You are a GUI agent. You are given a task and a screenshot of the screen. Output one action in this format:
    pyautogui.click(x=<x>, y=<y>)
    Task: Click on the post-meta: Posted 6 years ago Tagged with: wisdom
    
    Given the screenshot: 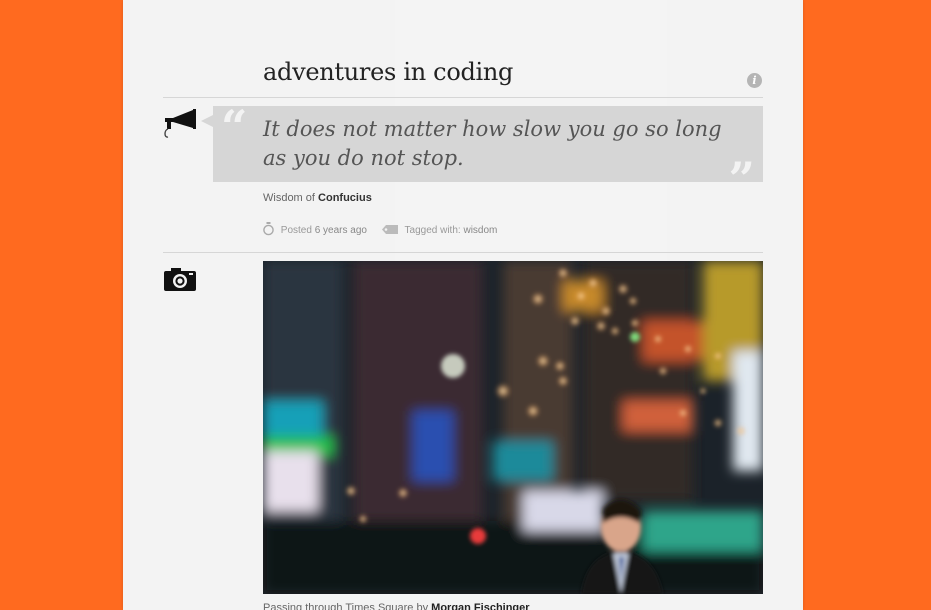 What is the action you would take?
    pyautogui.click(x=380, y=230)
    